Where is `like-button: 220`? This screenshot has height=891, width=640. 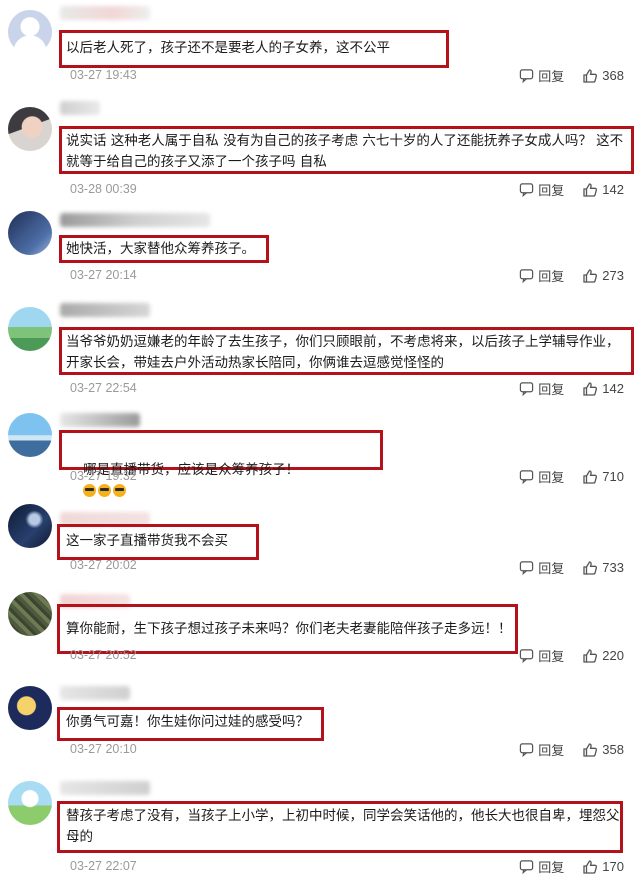
like-button: 220 is located at coordinates (603, 656).